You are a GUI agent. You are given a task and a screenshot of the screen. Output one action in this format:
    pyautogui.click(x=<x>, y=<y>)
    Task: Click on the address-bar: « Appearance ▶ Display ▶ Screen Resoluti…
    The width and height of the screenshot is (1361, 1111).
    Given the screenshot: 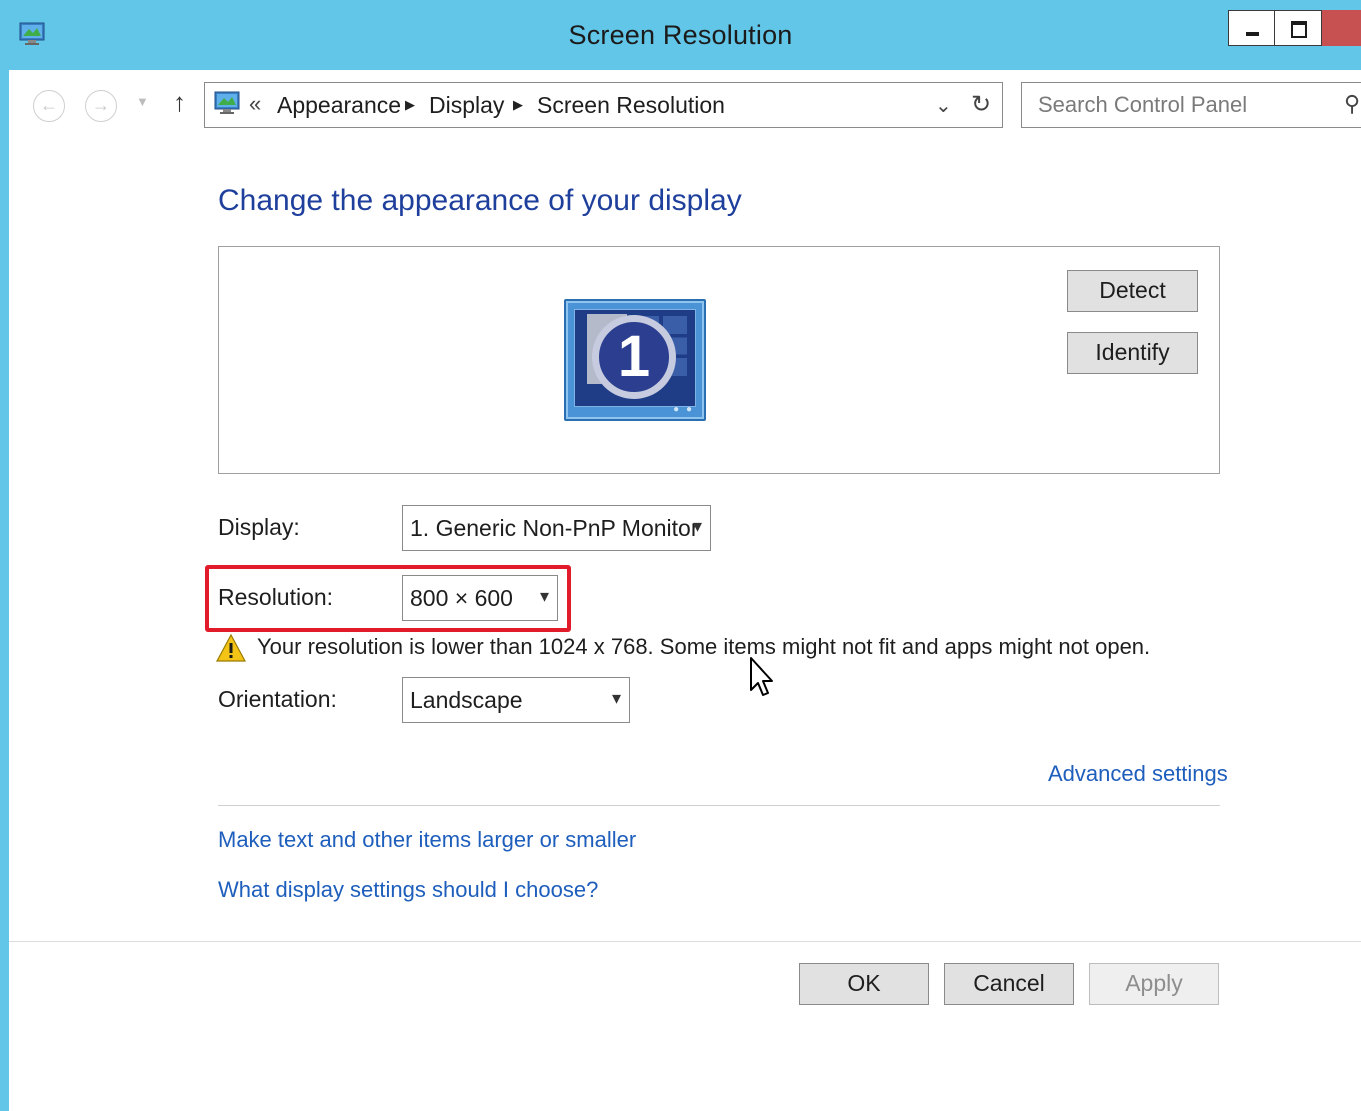 What is the action you would take?
    pyautogui.click(x=603, y=105)
    